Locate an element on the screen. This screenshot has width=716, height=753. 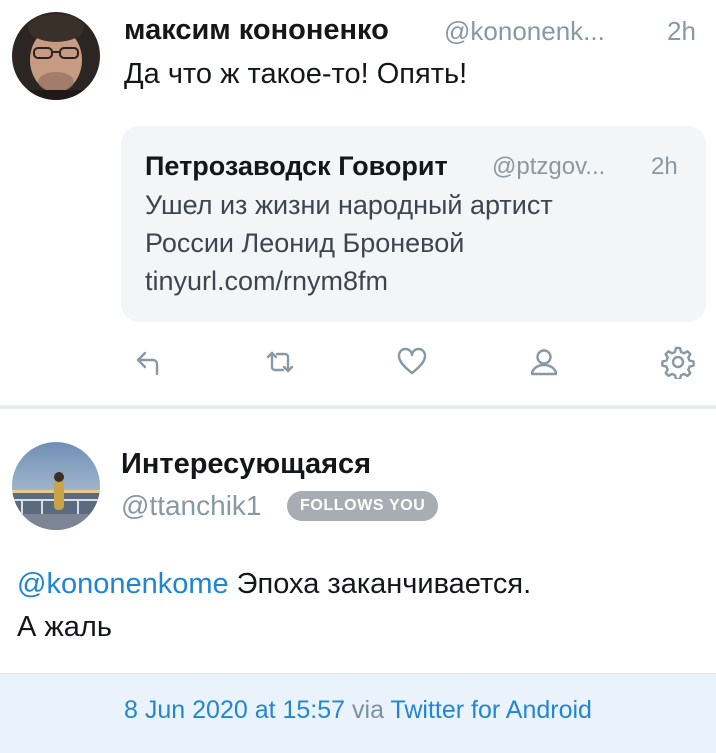
divider is located at coordinates (358, 407).